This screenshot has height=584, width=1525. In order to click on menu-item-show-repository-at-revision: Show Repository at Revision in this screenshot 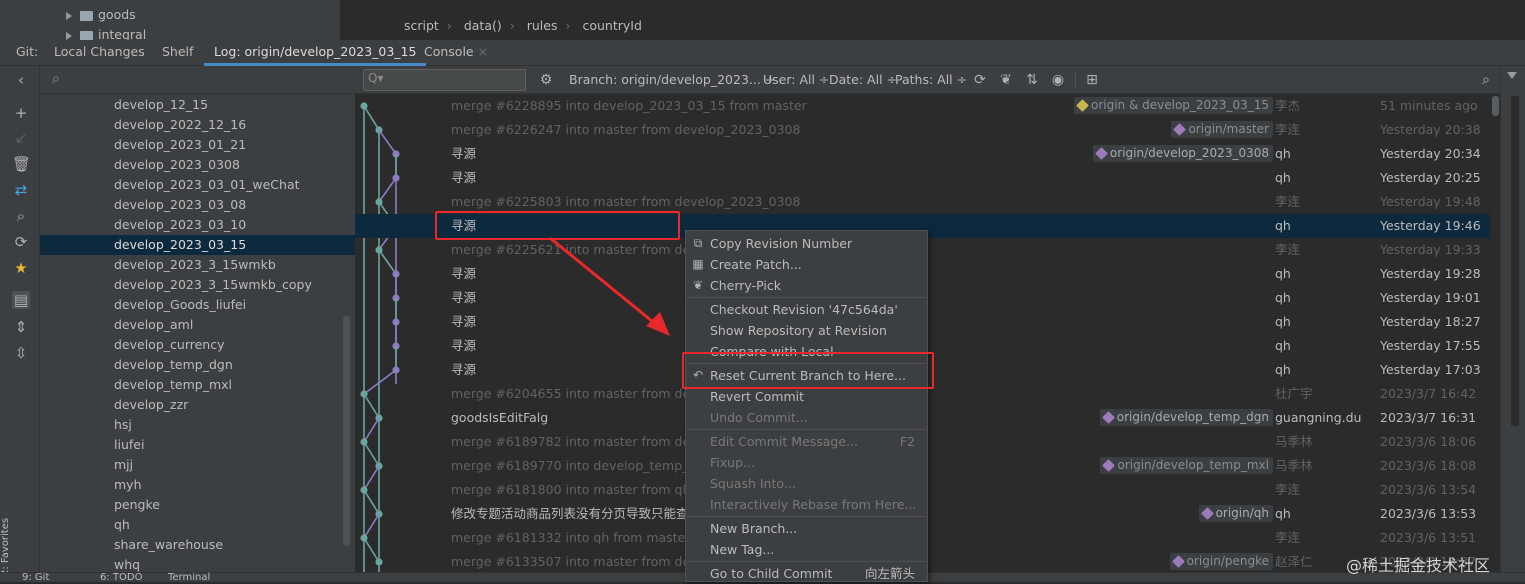, I will do `click(806, 330)`.